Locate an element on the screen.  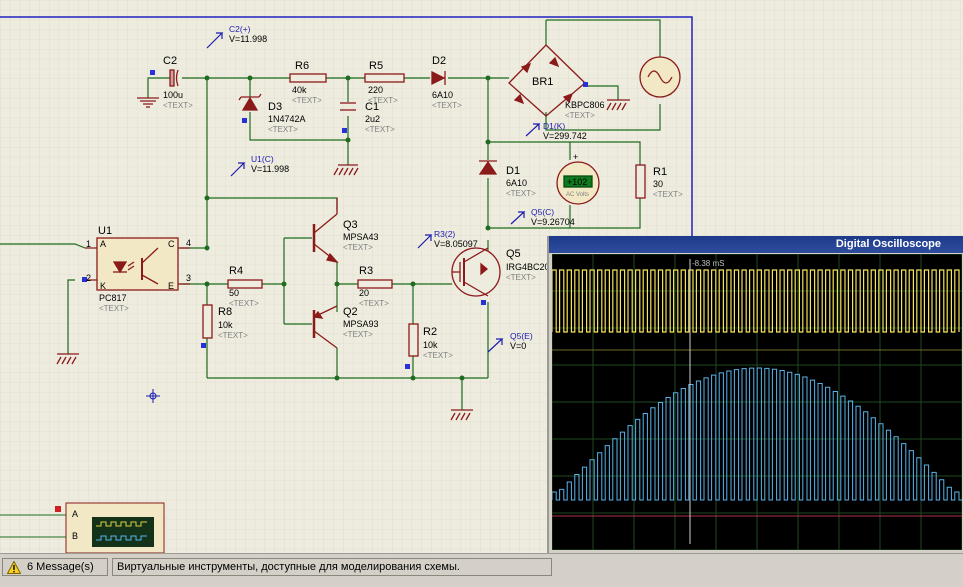
messages-button: 6 Message(s) is located at coordinates (55, 567).